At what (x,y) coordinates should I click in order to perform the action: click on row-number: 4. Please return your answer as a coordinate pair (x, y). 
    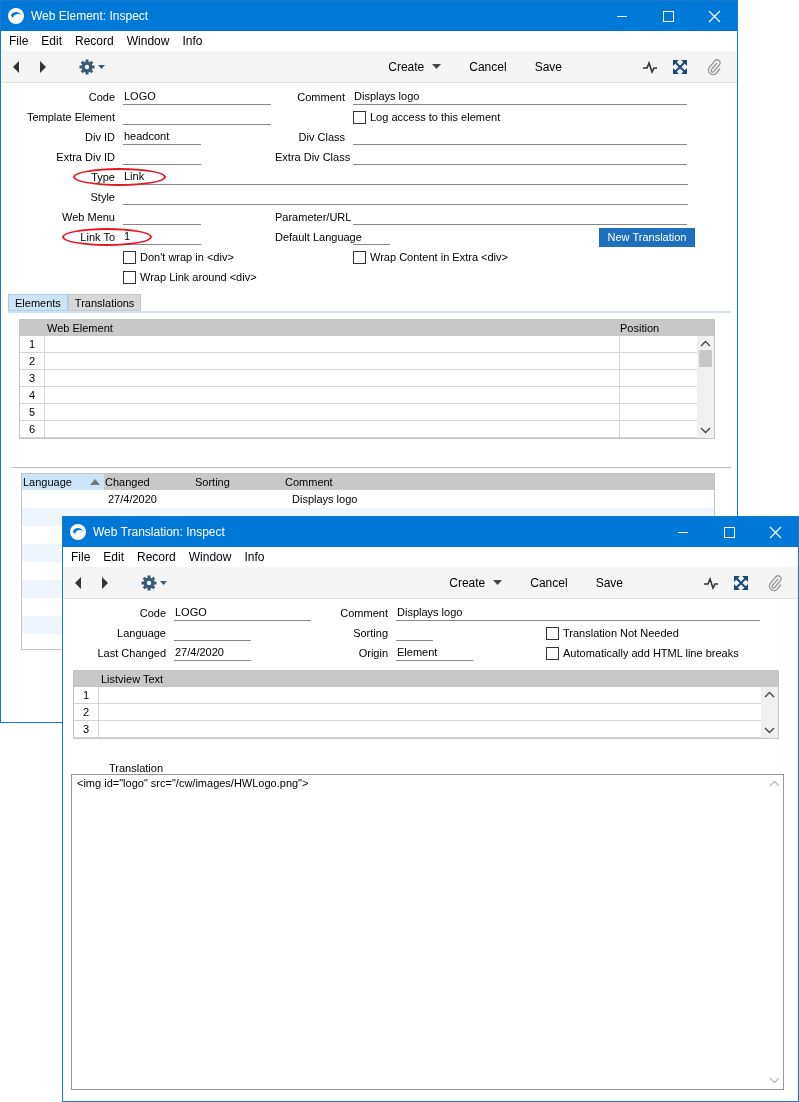
    Looking at the image, I should click on (32, 395).